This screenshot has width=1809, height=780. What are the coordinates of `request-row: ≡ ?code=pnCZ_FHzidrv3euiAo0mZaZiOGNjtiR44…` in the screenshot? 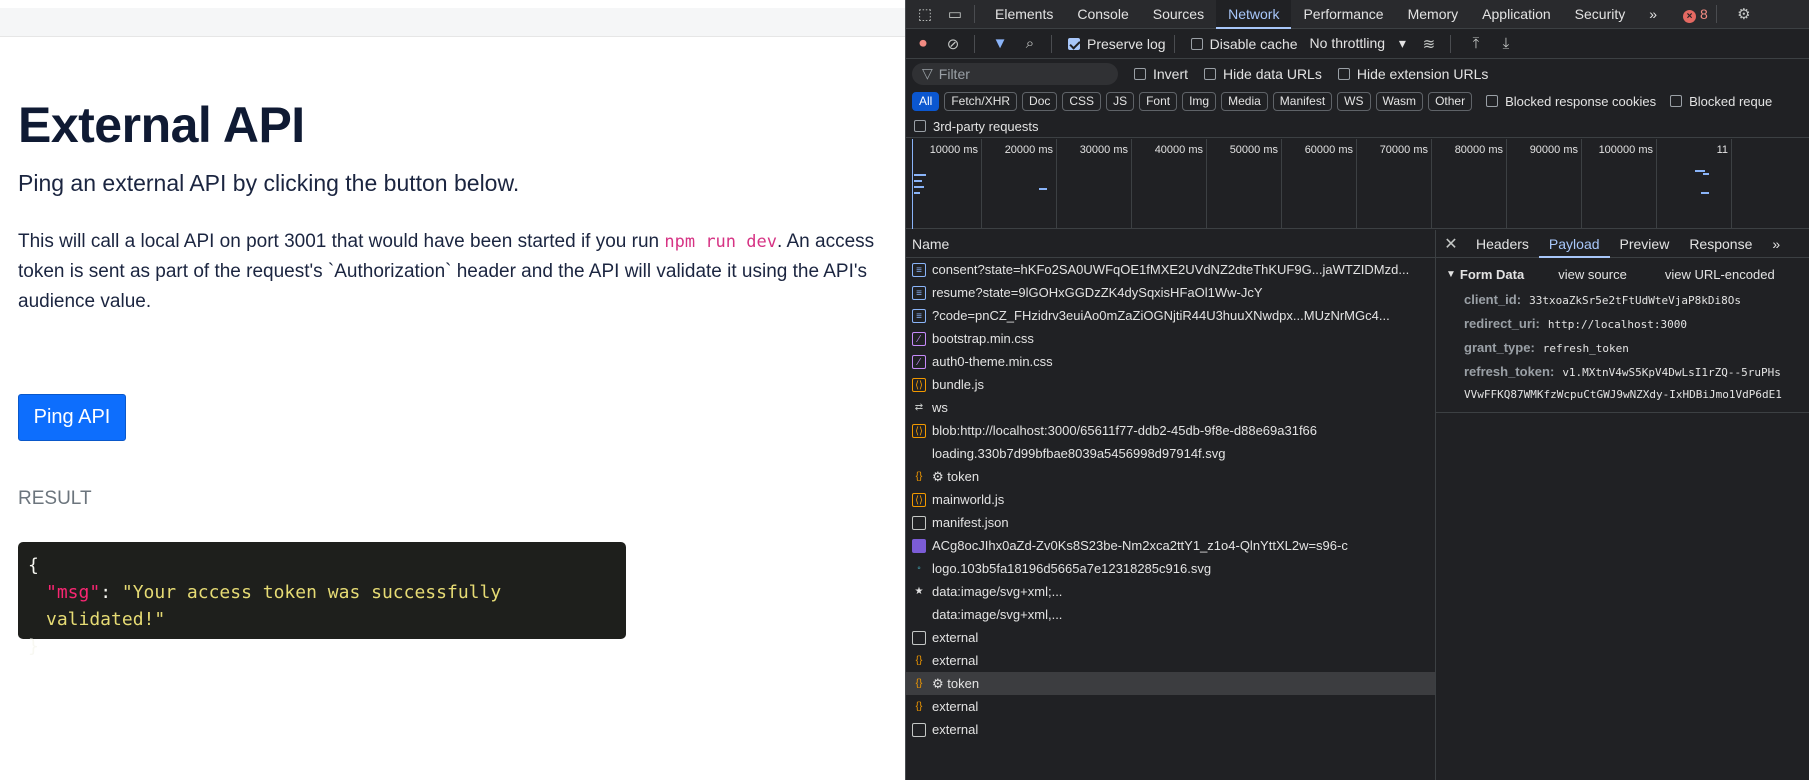 It's located at (1170, 315).